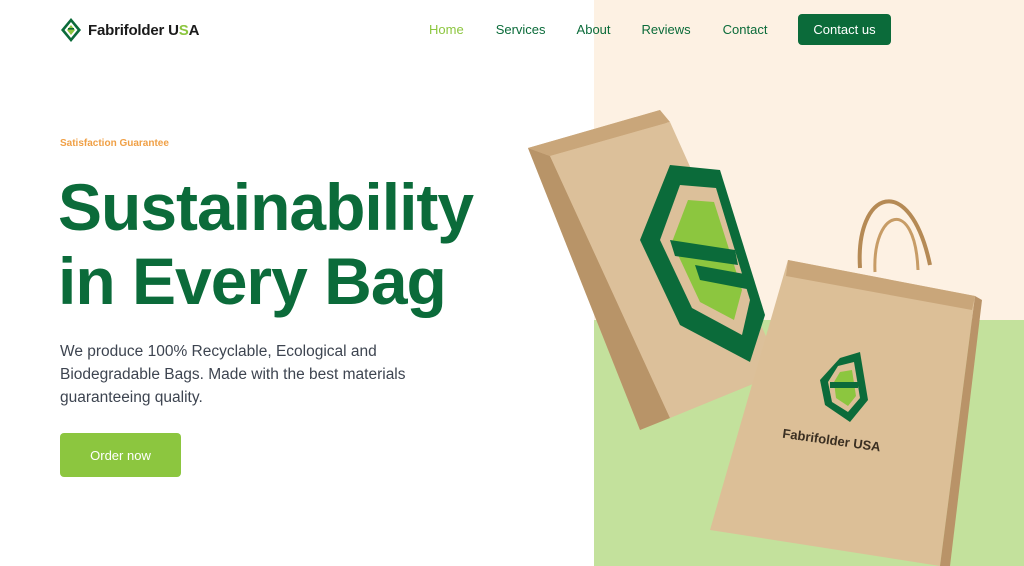  Describe the element at coordinates (266, 207) in the screenshot. I see `hero-title-line-1: Sustainability` at that location.